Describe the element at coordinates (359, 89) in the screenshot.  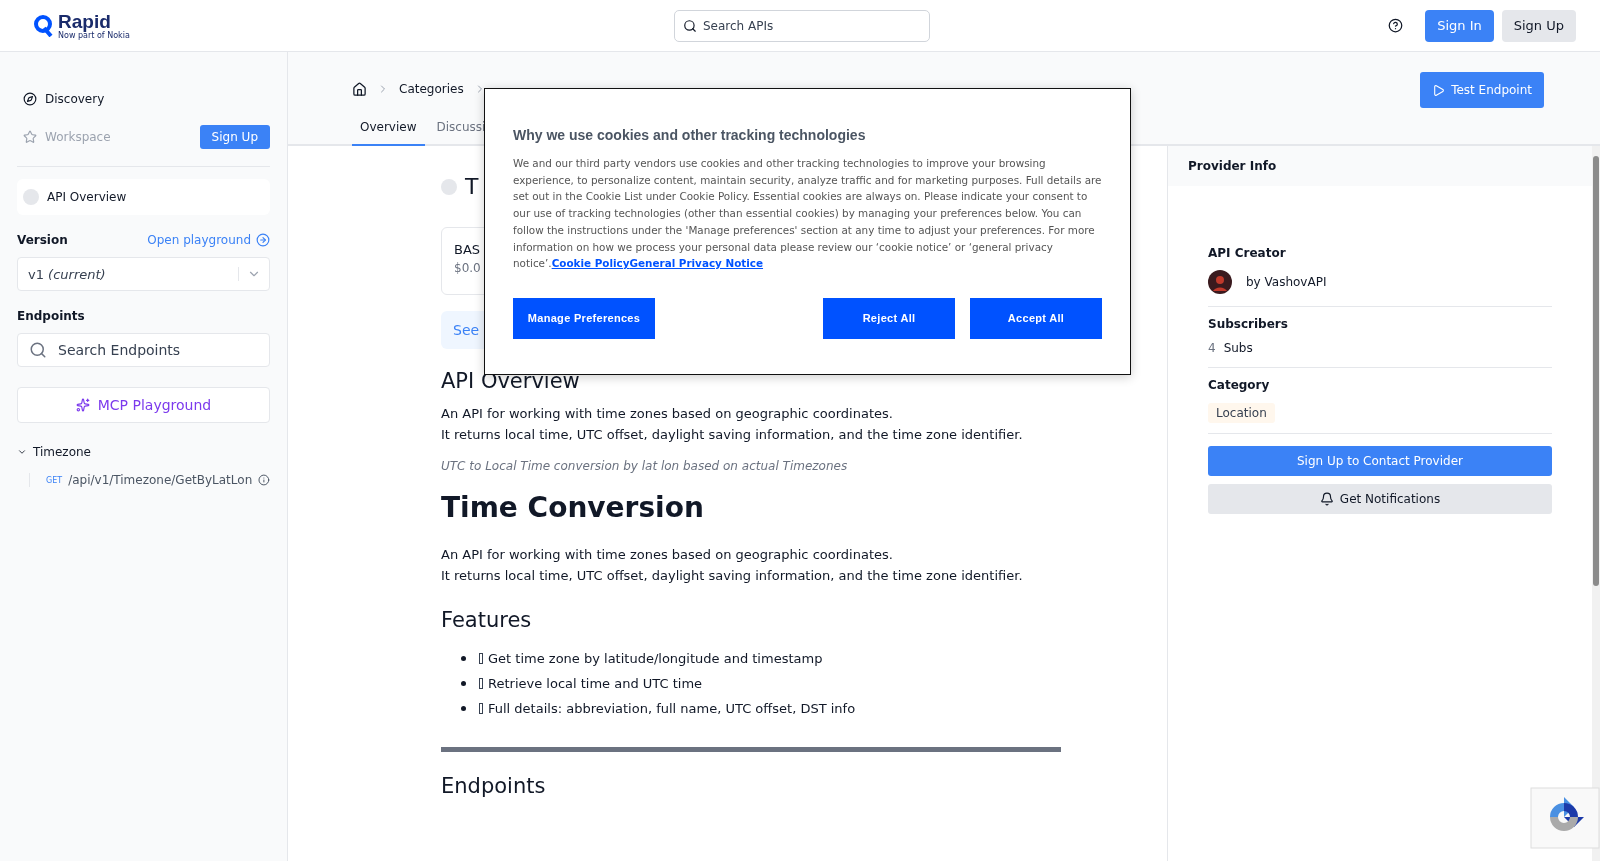
I see `home-icon` at that location.